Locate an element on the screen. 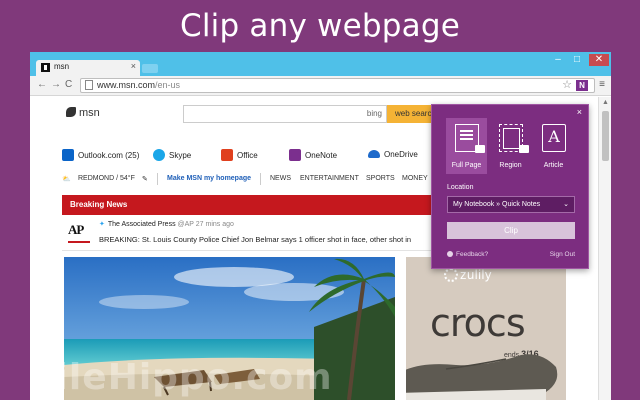 The height and width of the screenshot is (400, 640). browser-toolbar: ← → C www.msn.com/en-us ☆ N ≡ is located at coordinates (320, 86).